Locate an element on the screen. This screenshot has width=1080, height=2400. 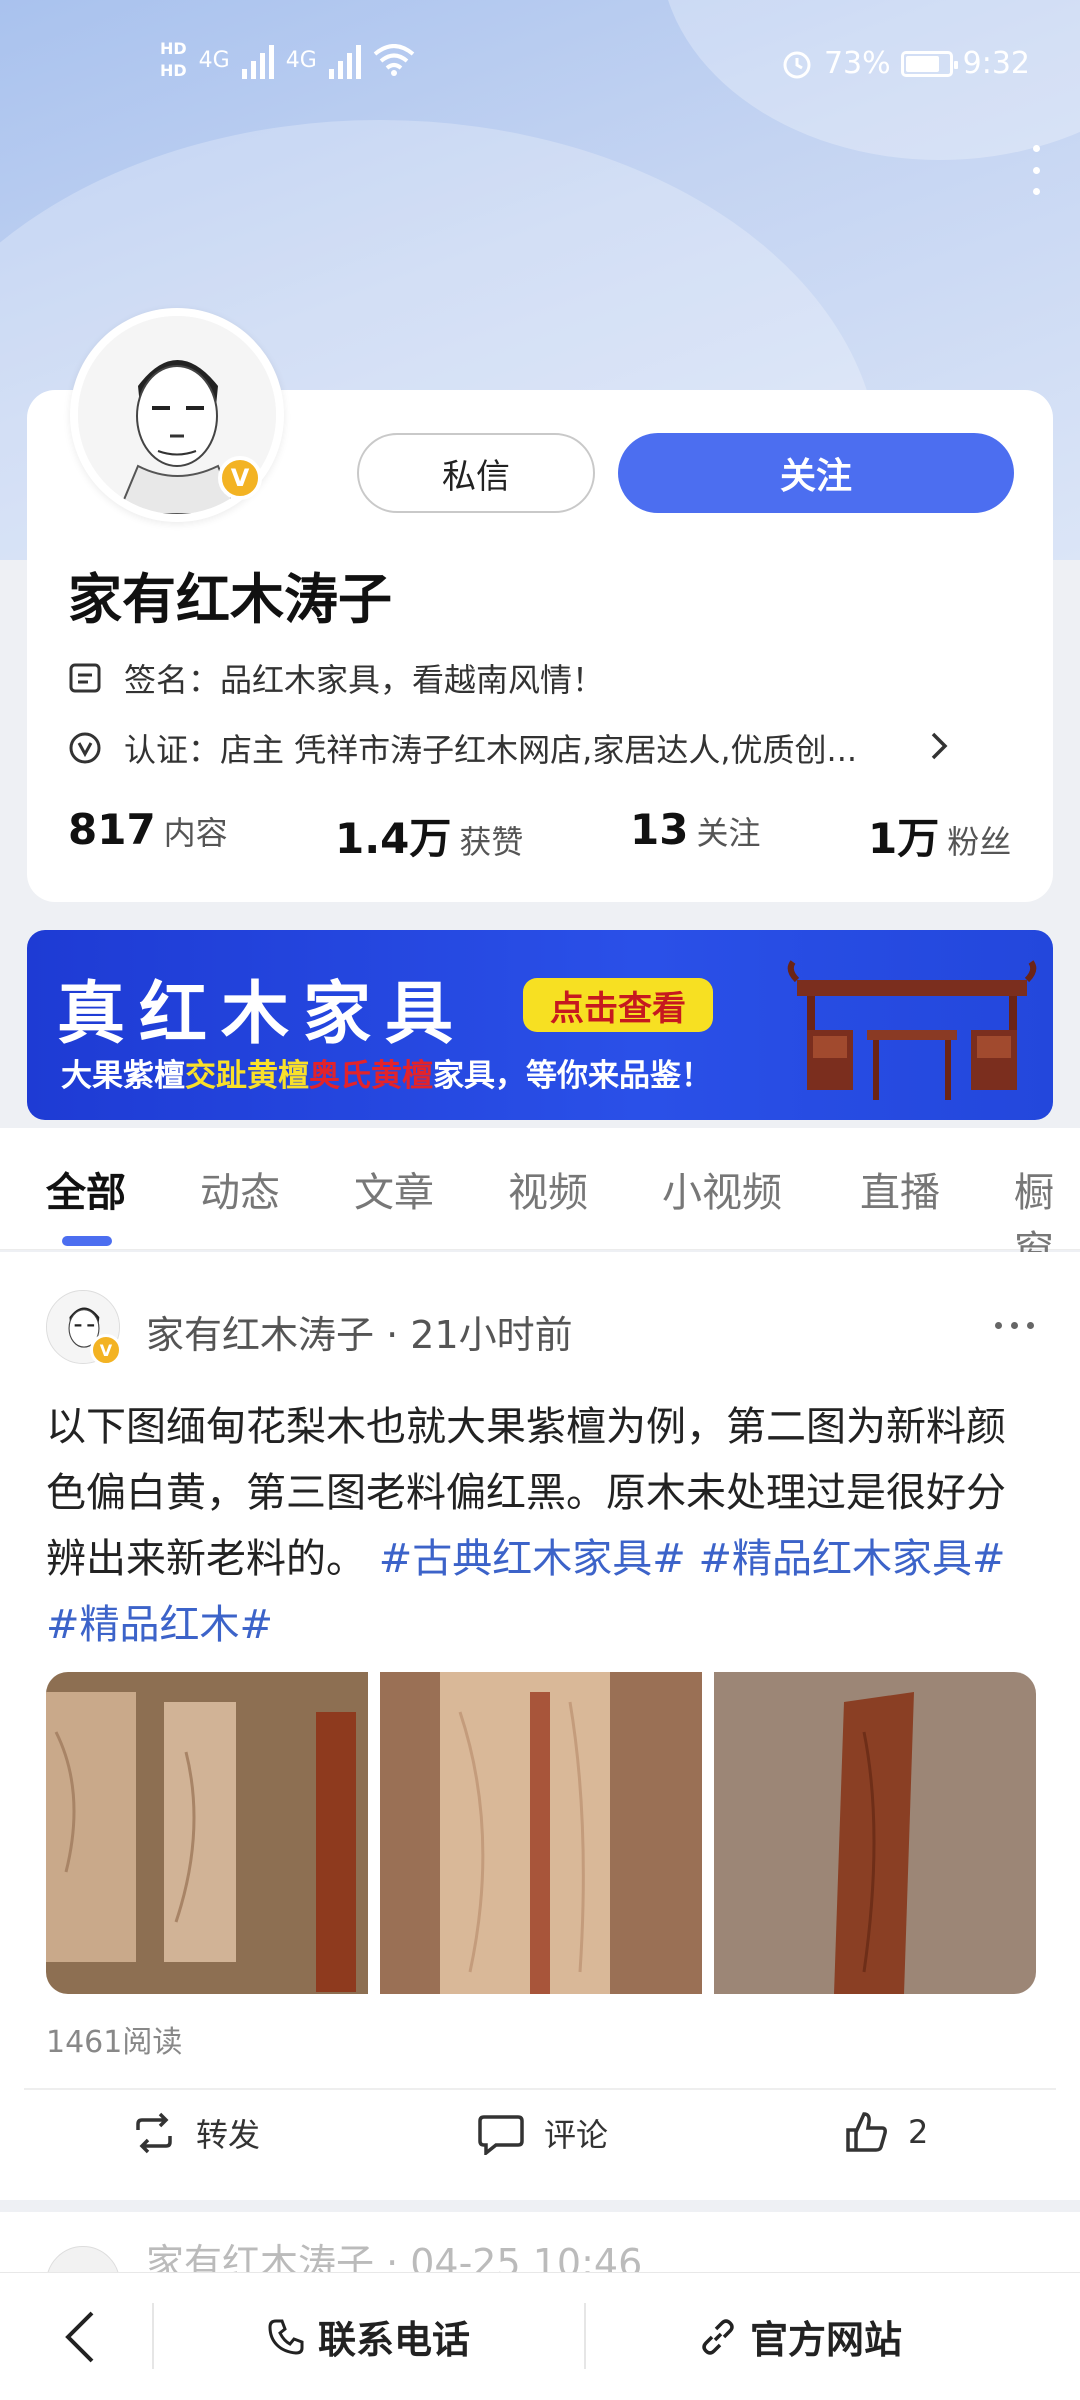
hd-indicator: HD HD is located at coordinates (173, 59).